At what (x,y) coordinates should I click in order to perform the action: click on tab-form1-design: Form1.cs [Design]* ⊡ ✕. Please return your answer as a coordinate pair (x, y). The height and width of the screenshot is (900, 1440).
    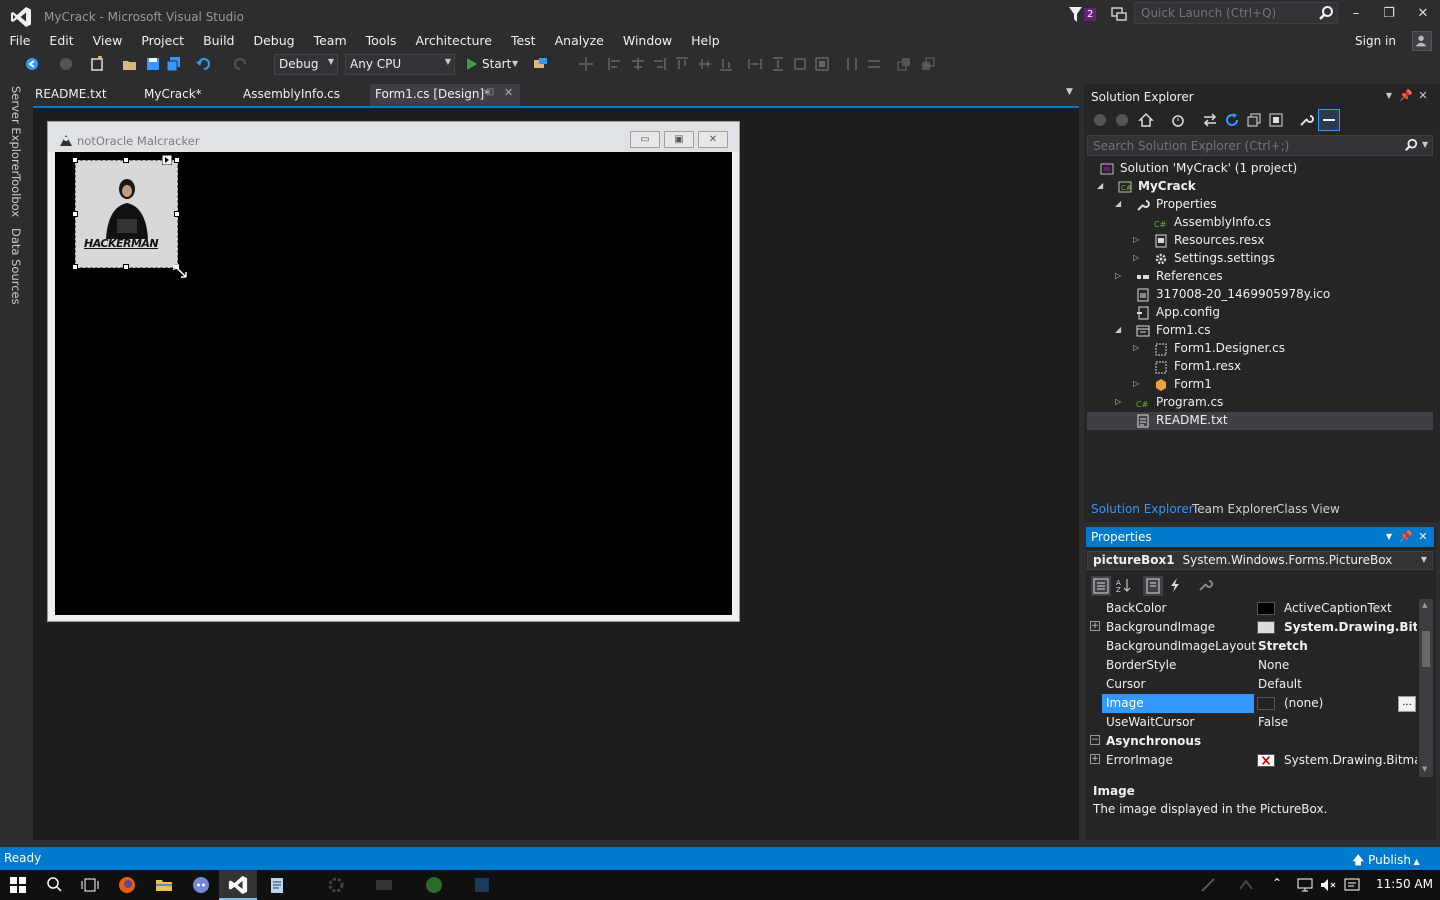
    Looking at the image, I should click on (445, 95).